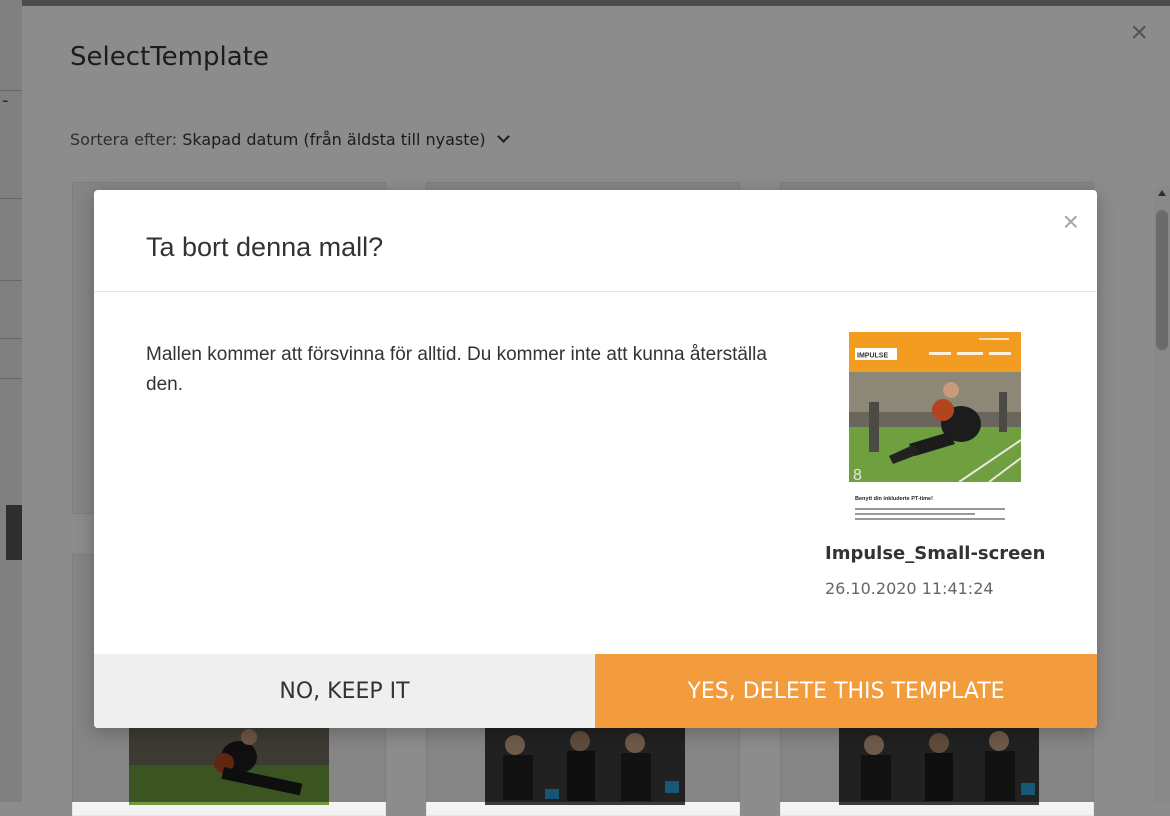 The height and width of the screenshot is (816, 1170). Describe the element at coordinates (846, 691) in the screenshot. I see `delete-template-button: YES, DELETE THIS TEMPLATE` at that location.